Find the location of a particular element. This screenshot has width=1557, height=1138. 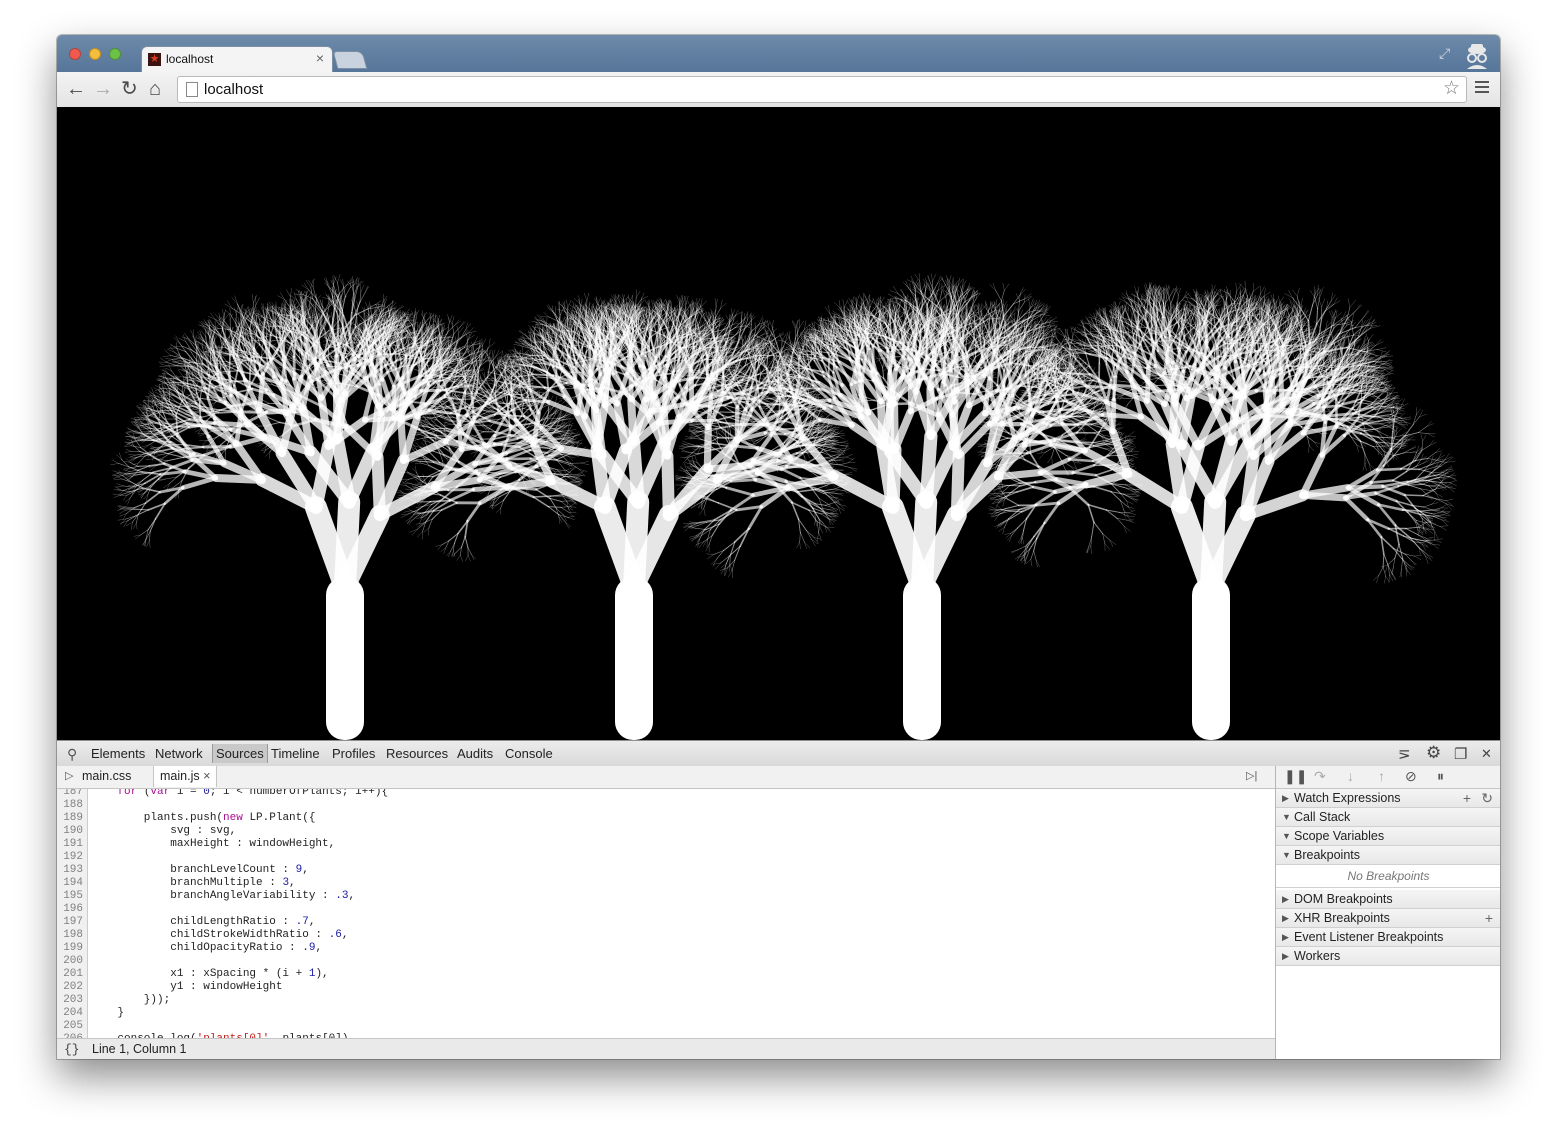

fullscreen-icon: ⤢ is located at coordinates (1444, 53).